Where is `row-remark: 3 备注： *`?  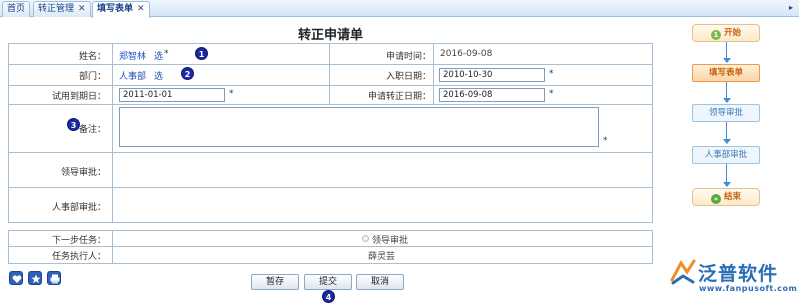
row-remark: 3 备注： * is located at coordinates (330, 129).